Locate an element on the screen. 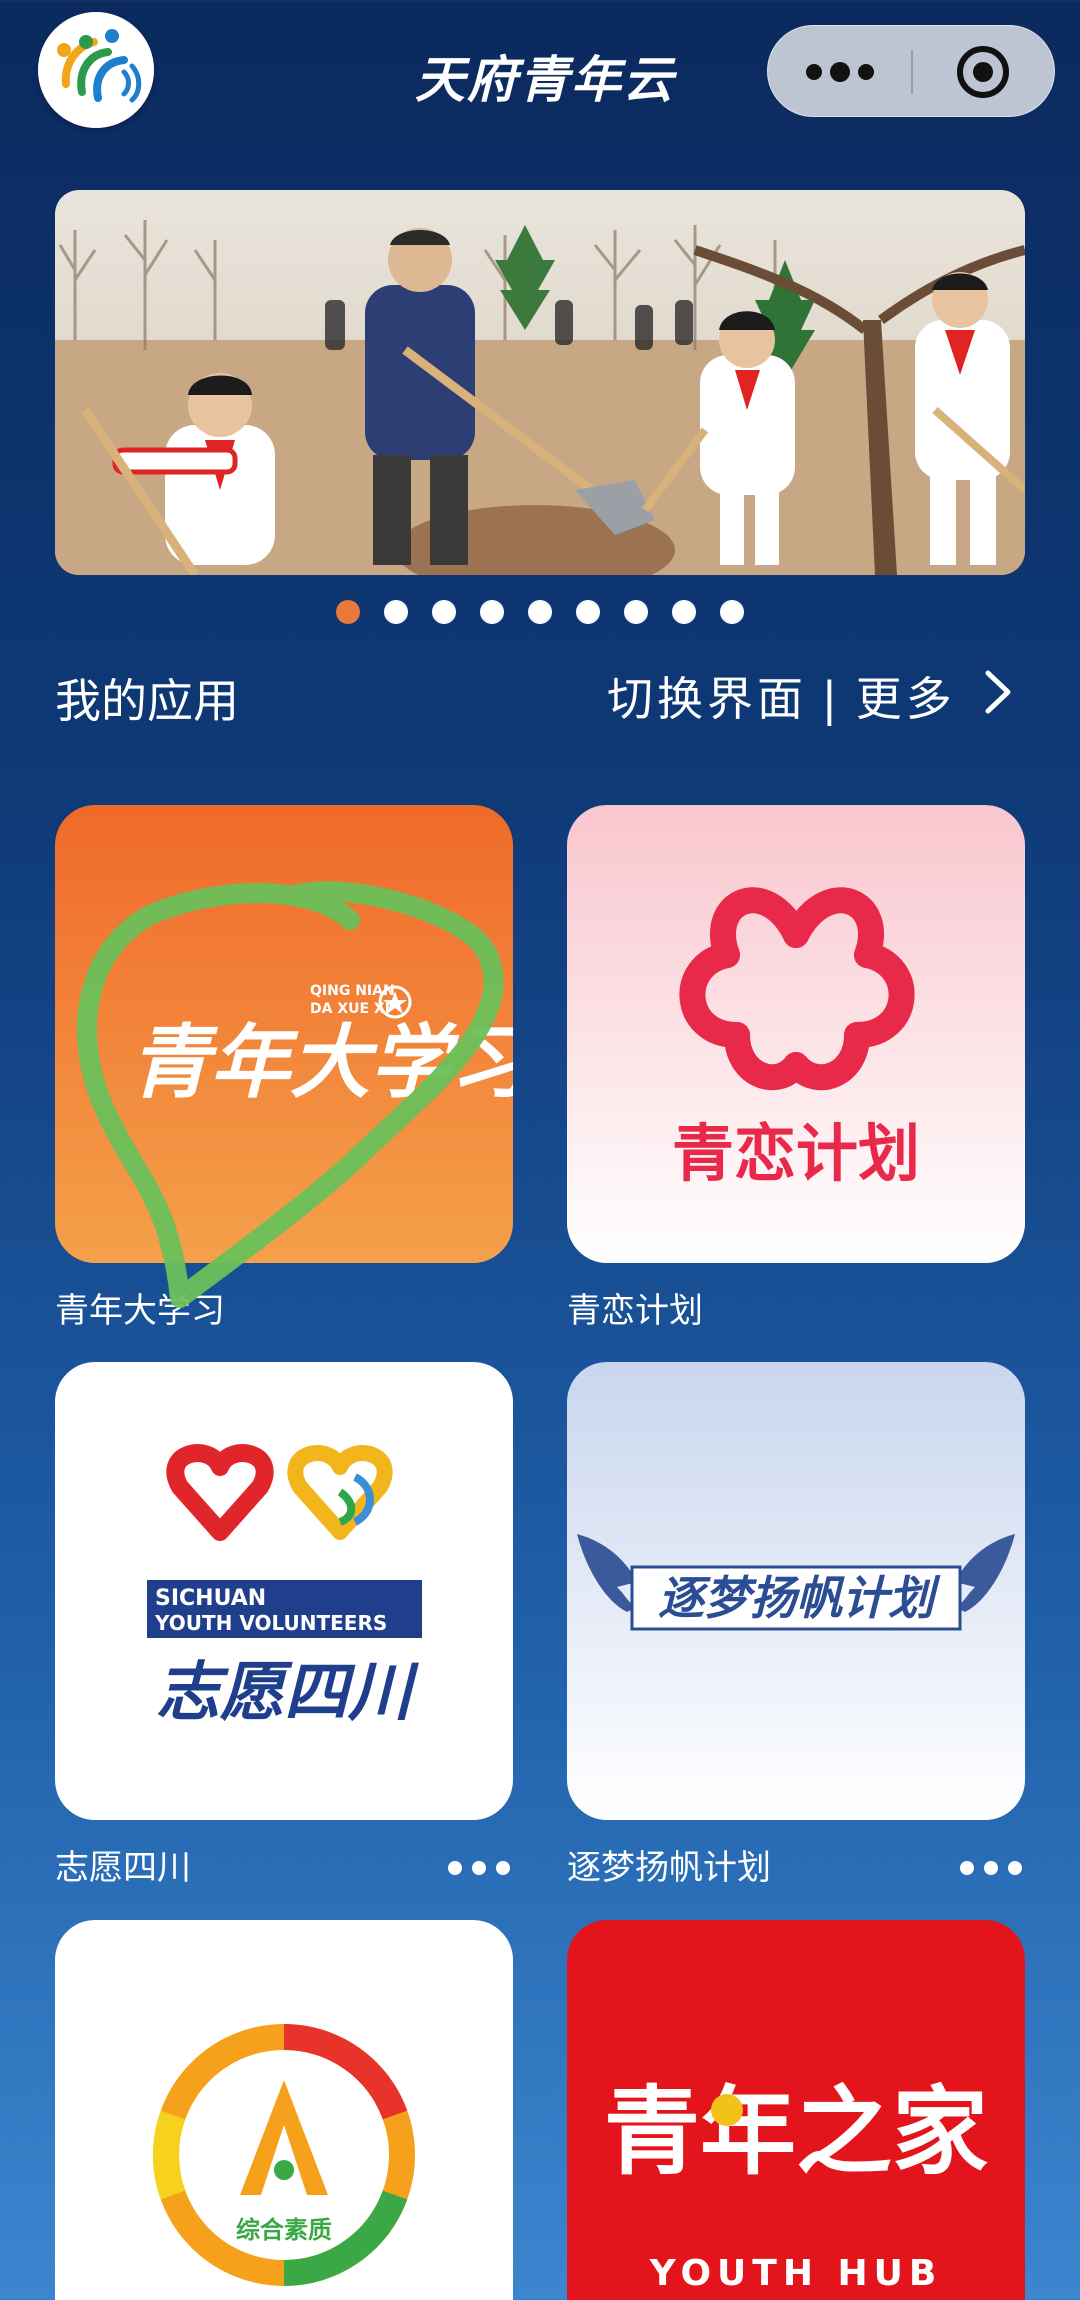 The image size is (1080, 2300). chevron-right-icon is located at coordinates (998, 692).